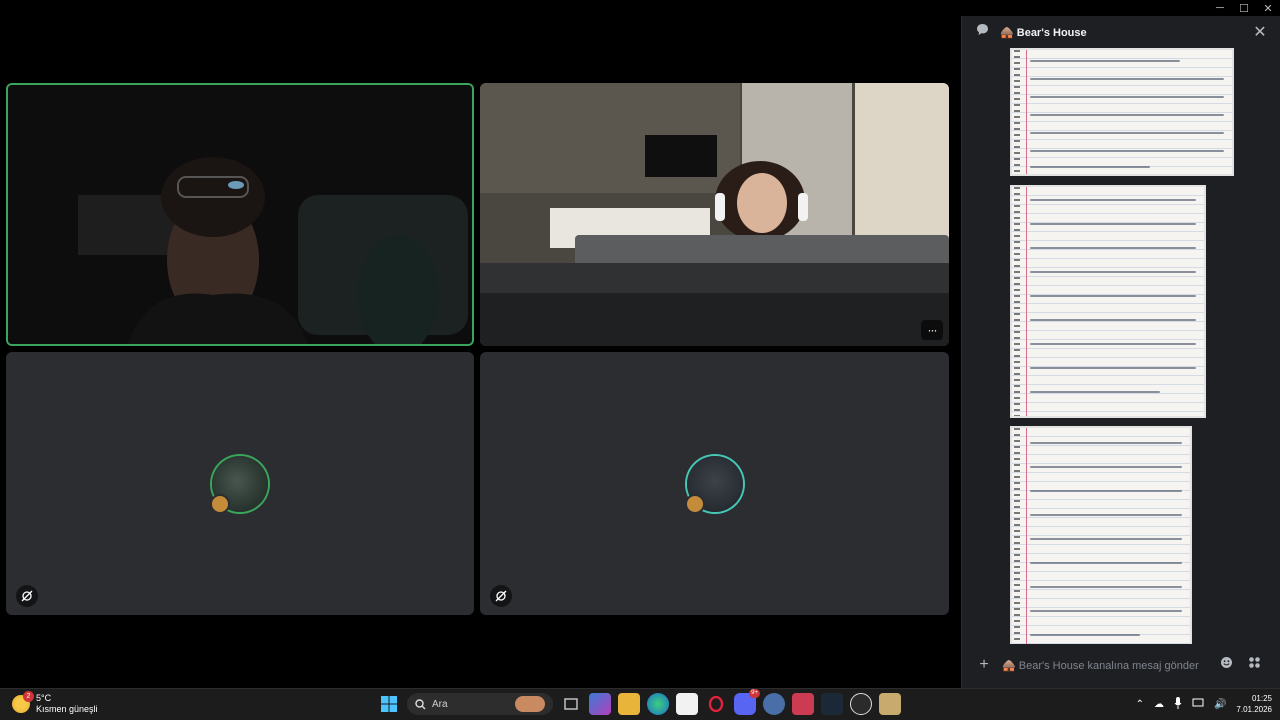 The width and height of the screenshot is (1280, 720). I want to click on microphone-icon, so click(1178, 704).